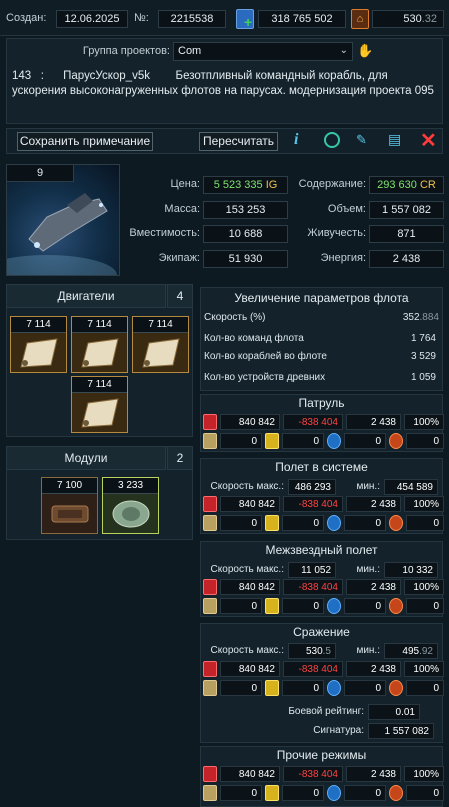  What do you see at coordinates (321, 403) in the screenshot?
I see `patrol-title: Патруль` at bounding box center [321, 403].